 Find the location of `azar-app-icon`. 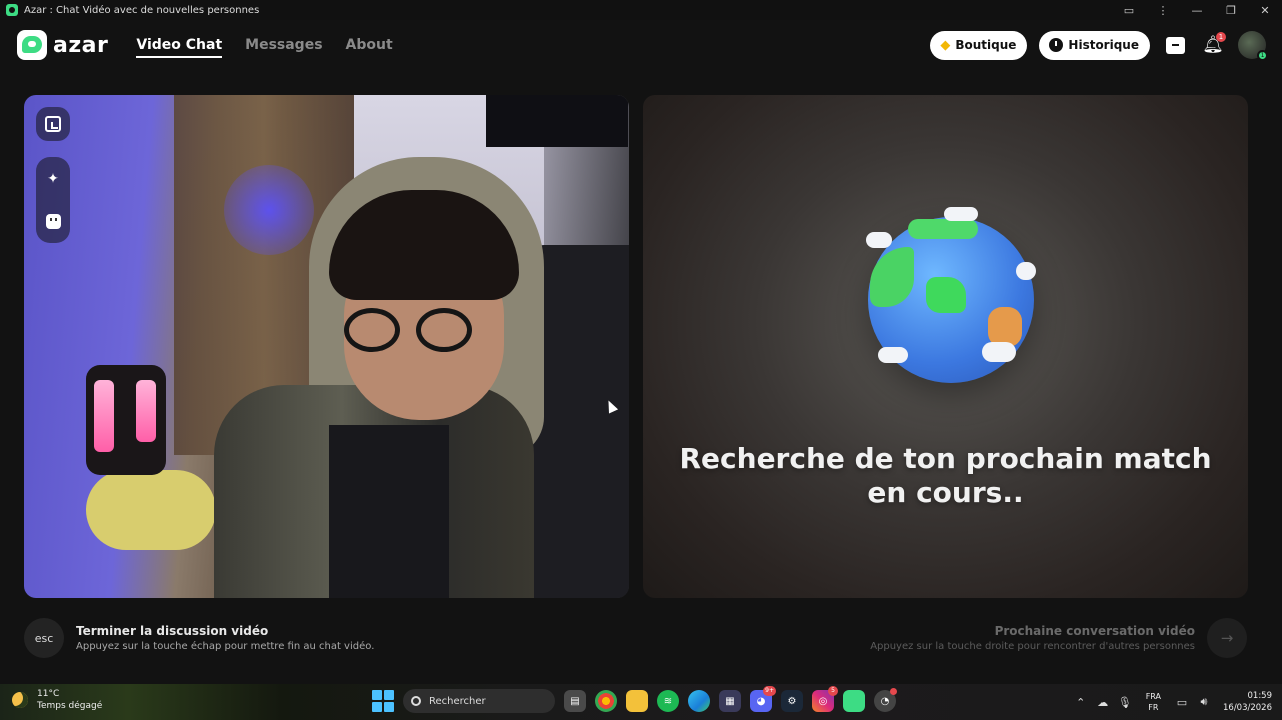

azar-app-icon is located at coordinates (12, 10).